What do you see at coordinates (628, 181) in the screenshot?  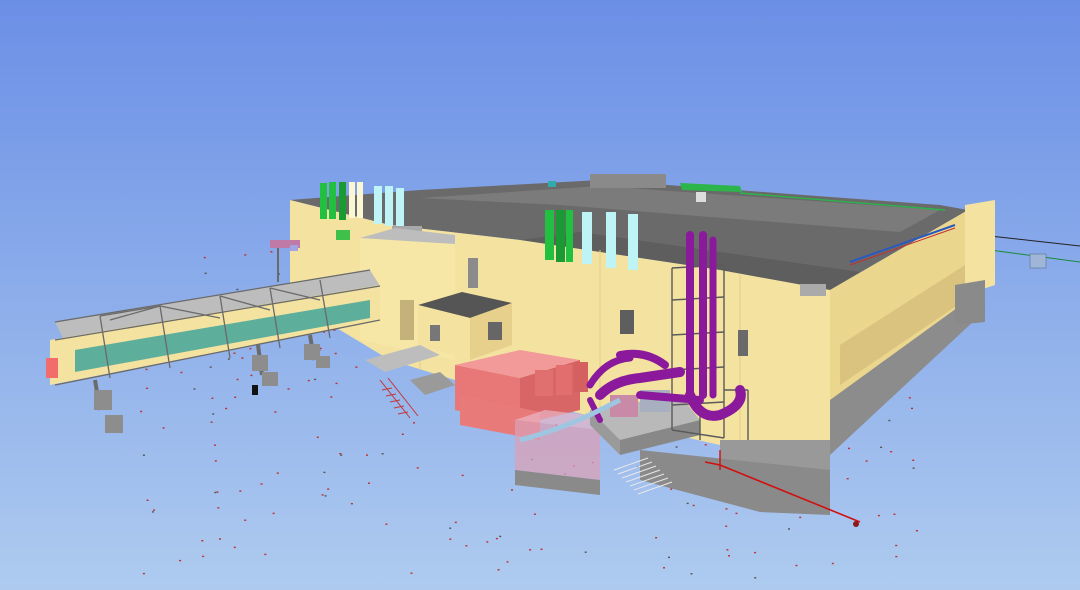 I see `rooftop-penthouse` at bounding box center [628, 181].